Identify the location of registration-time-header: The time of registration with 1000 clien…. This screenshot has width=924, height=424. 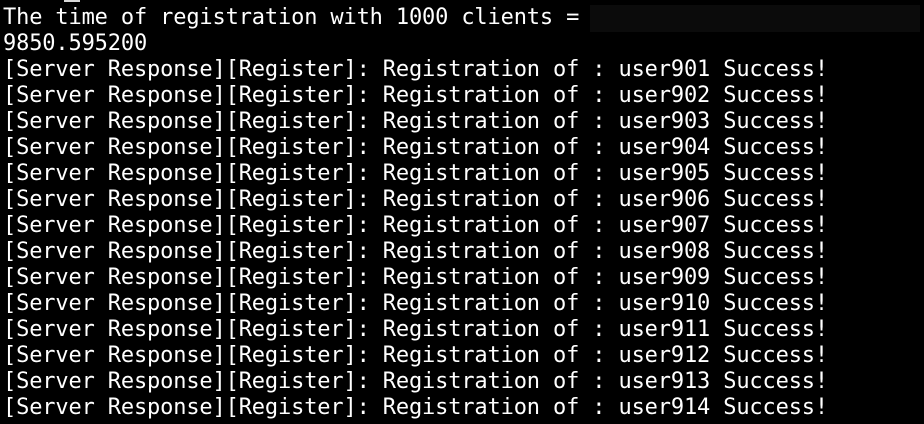
(291, 17).